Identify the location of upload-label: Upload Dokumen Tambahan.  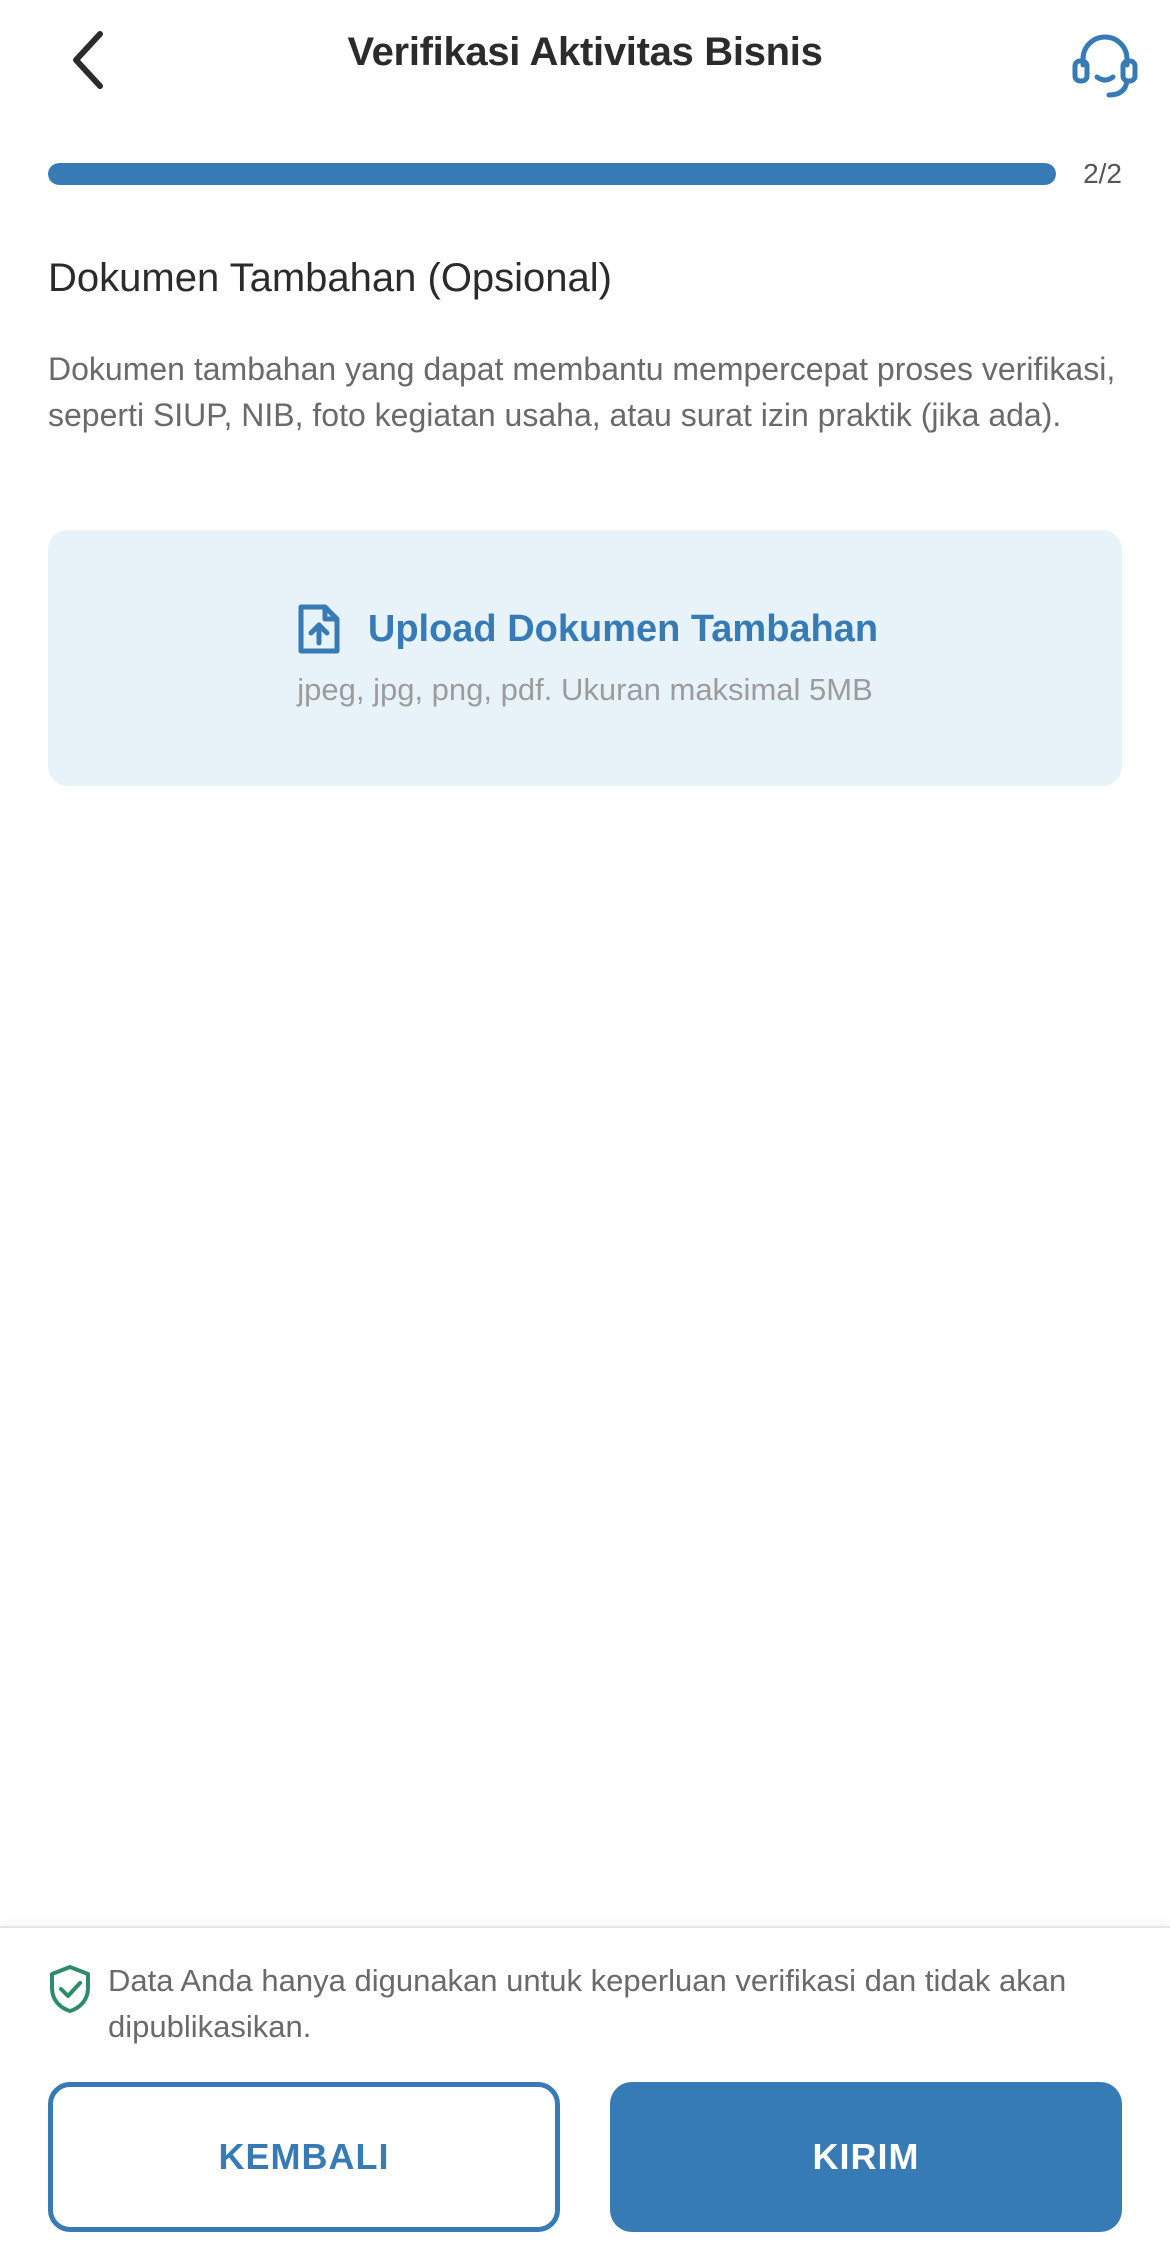
(623, 628).